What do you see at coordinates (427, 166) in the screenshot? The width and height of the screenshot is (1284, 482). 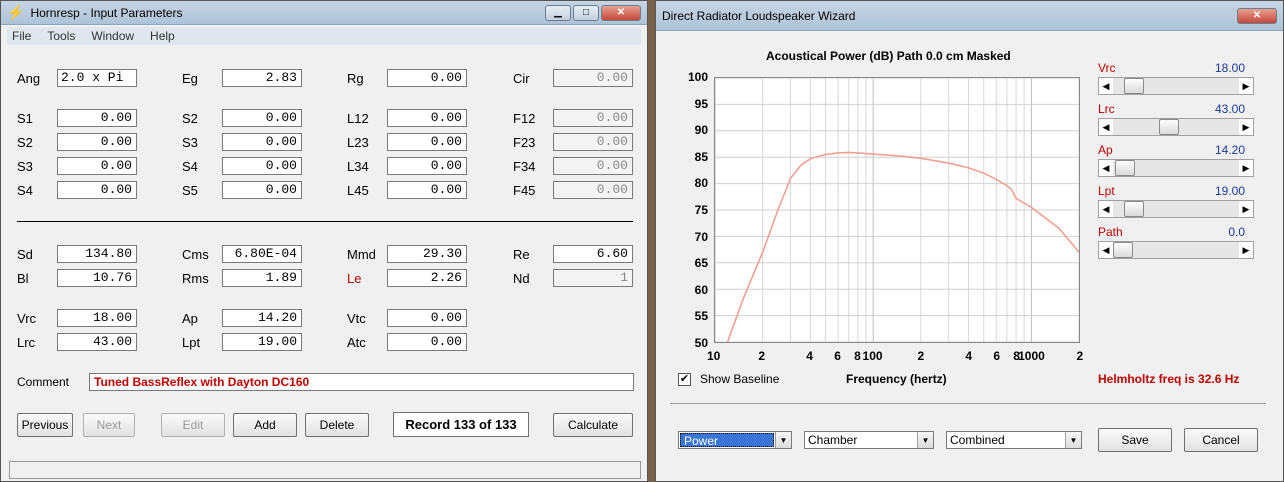 I see `field-l34: 0.00` at bounding box center [427, 166].